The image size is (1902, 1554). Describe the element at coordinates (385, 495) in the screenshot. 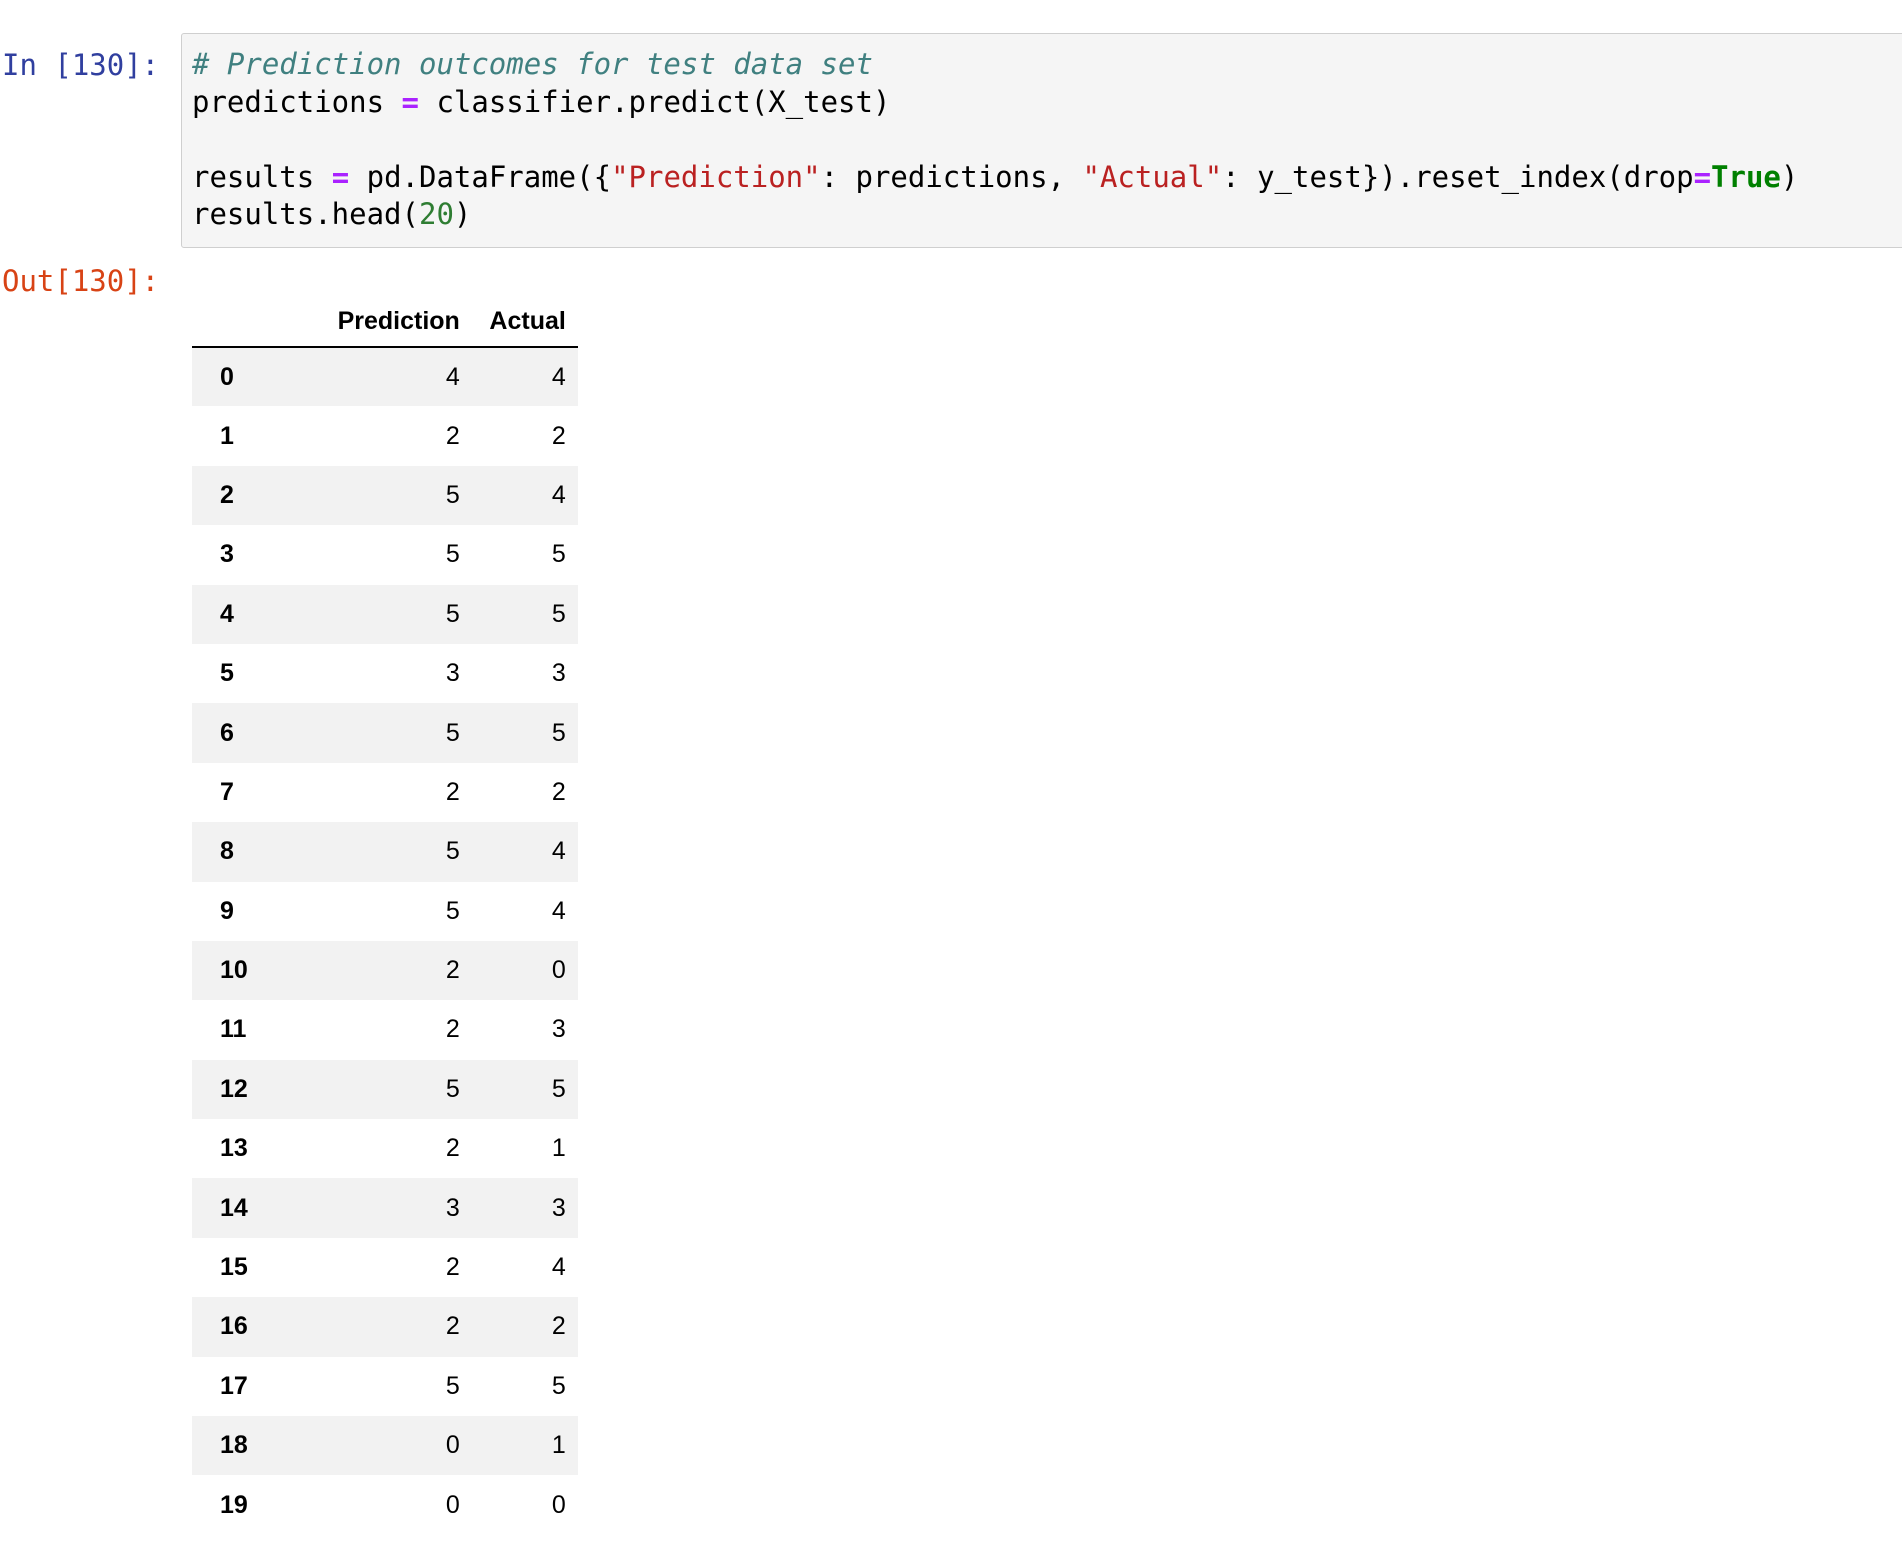

I see `table-row: 2 5 4` at that location.